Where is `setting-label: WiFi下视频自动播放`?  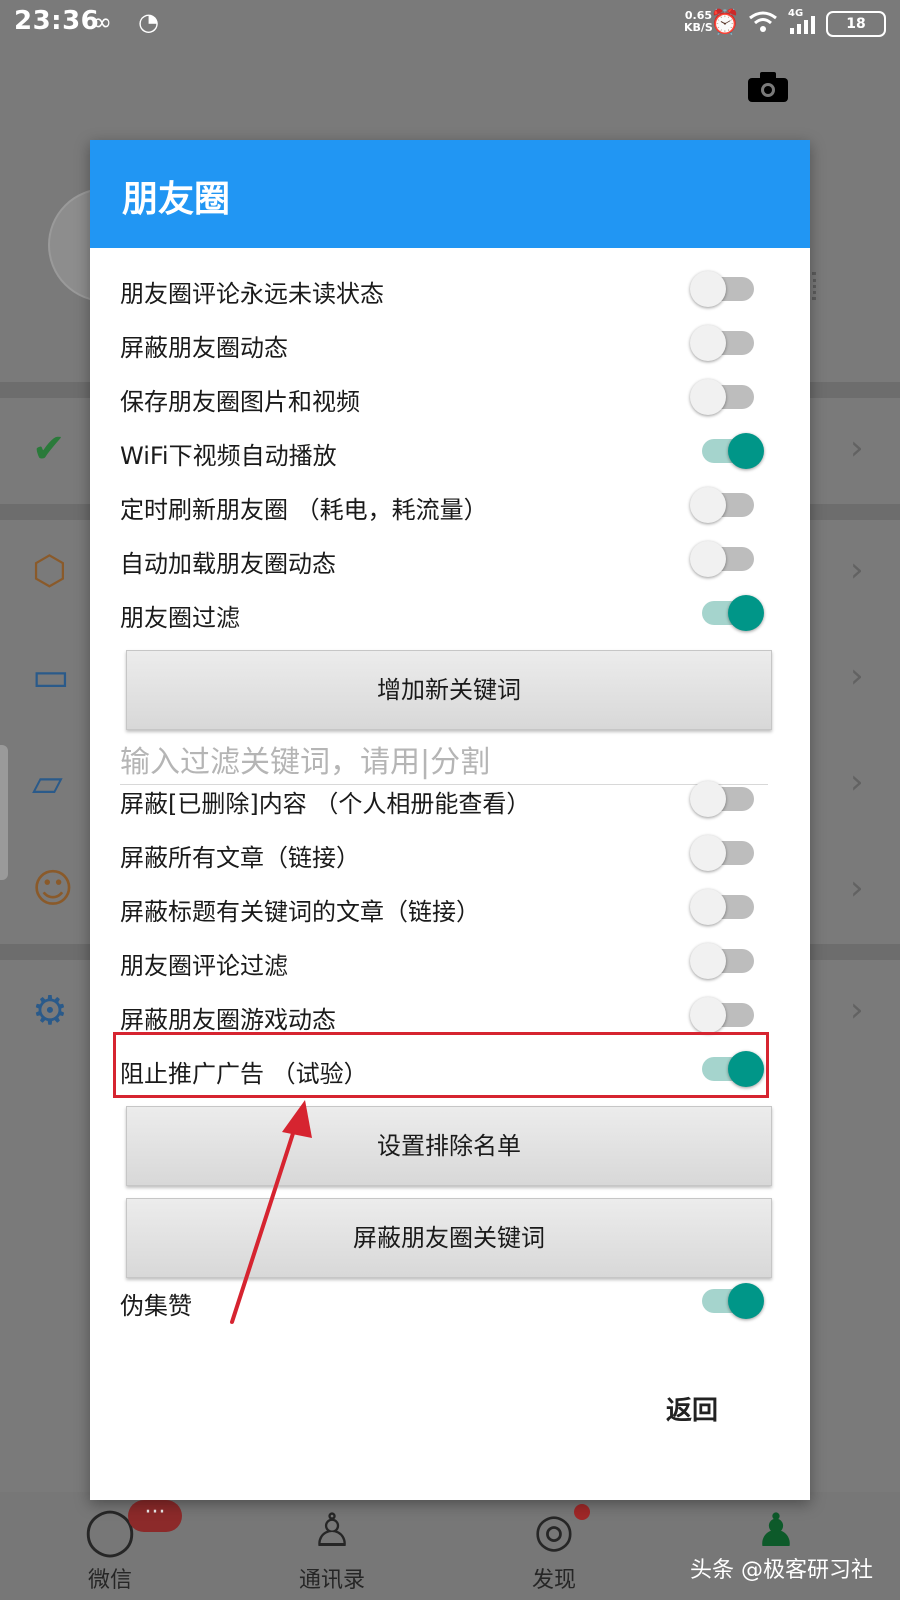
setting-label: WiFi下视频自动播放 is located at coordinates (228, 456).